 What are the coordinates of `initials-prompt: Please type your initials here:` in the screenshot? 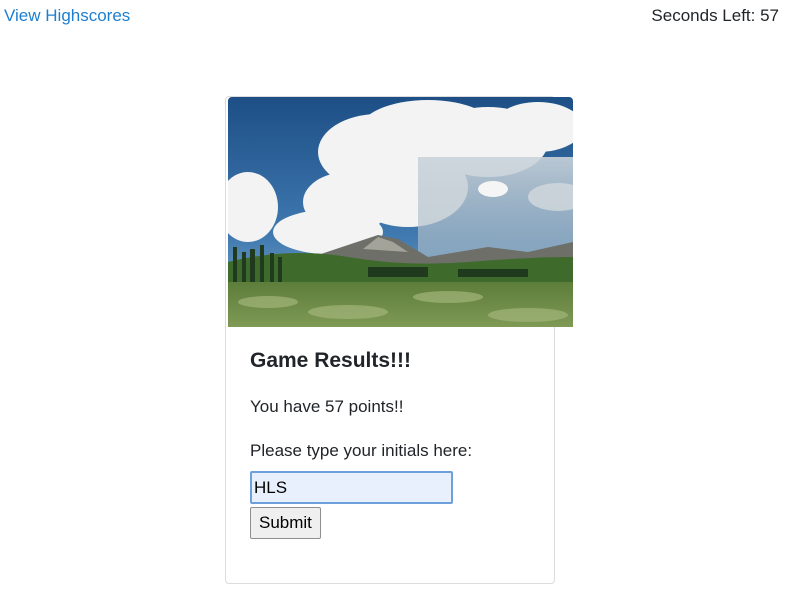 It's located at (361, 450).